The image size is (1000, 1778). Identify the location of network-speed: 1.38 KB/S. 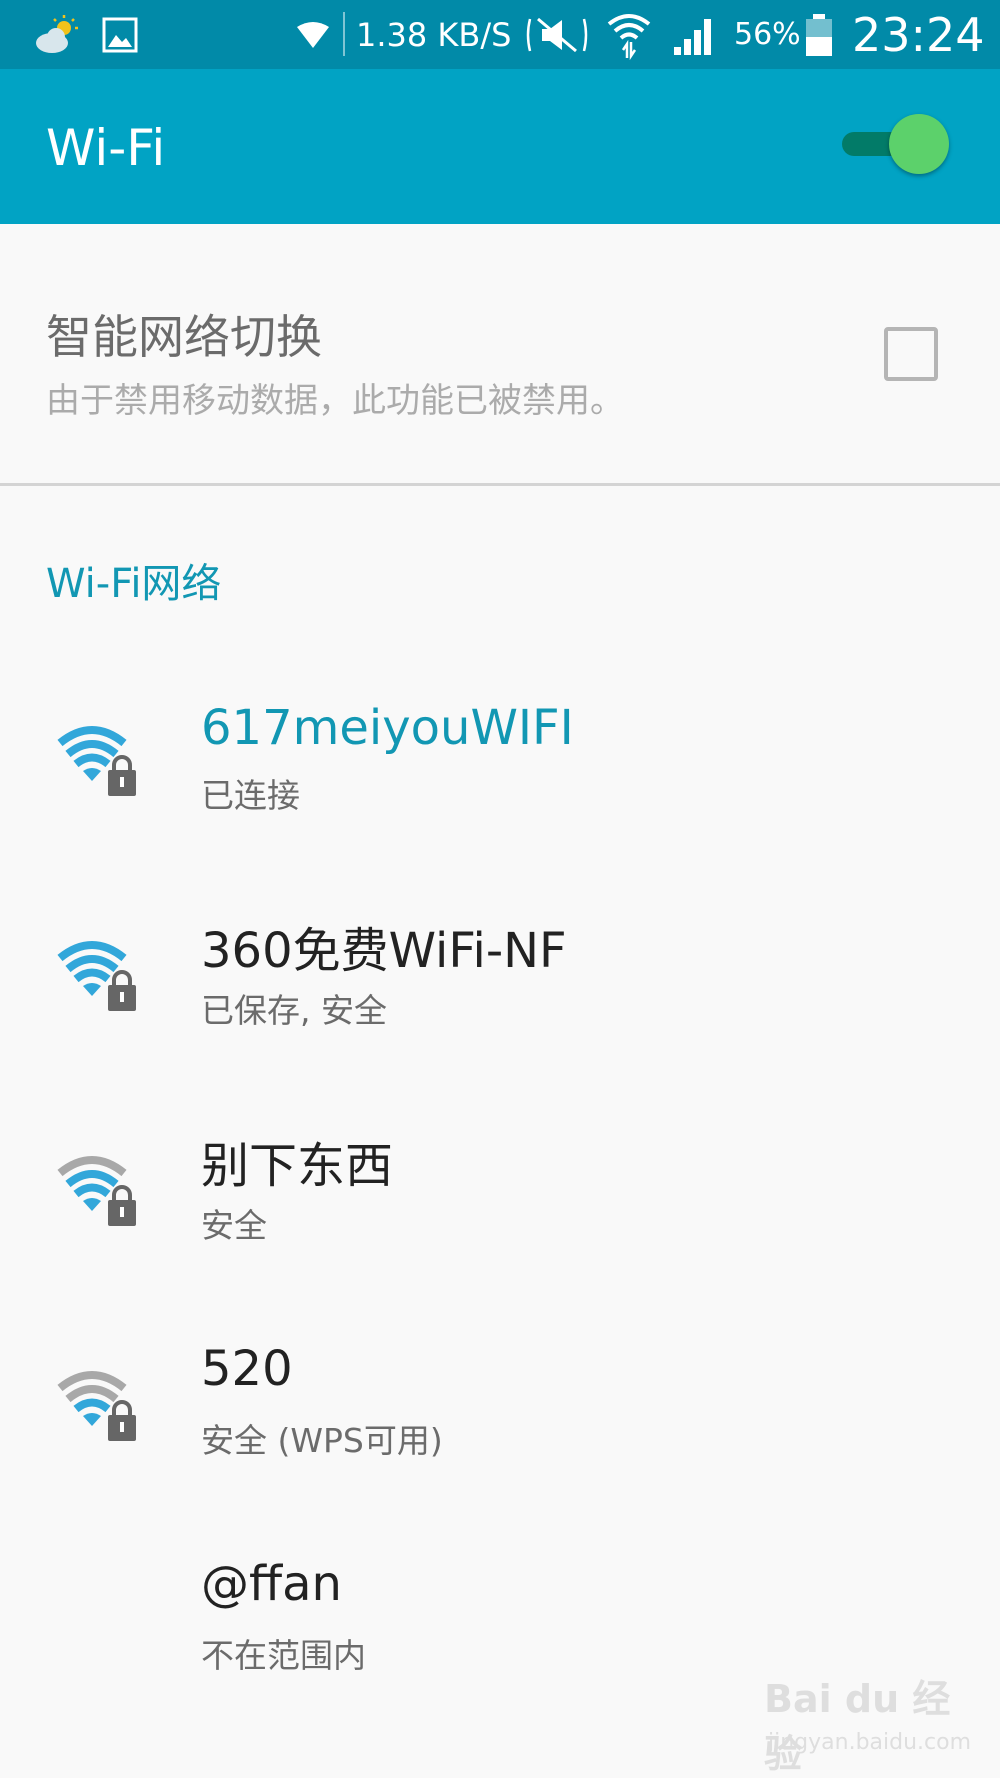
(434, 34).